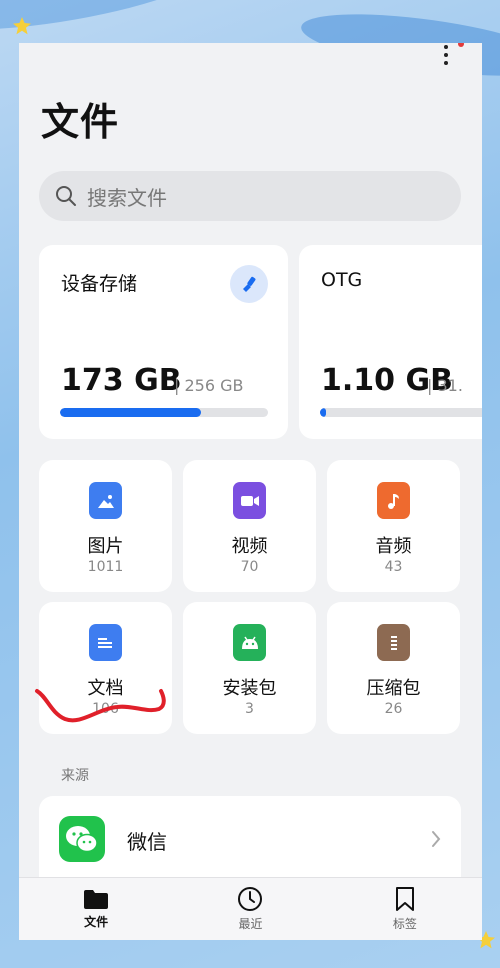 This screenshot has height=968, width=500. What do you see at coordinates (214, 385) in the screenshot?
I see `storage-total-value: 256 GB` at bounding box center [214, 385].